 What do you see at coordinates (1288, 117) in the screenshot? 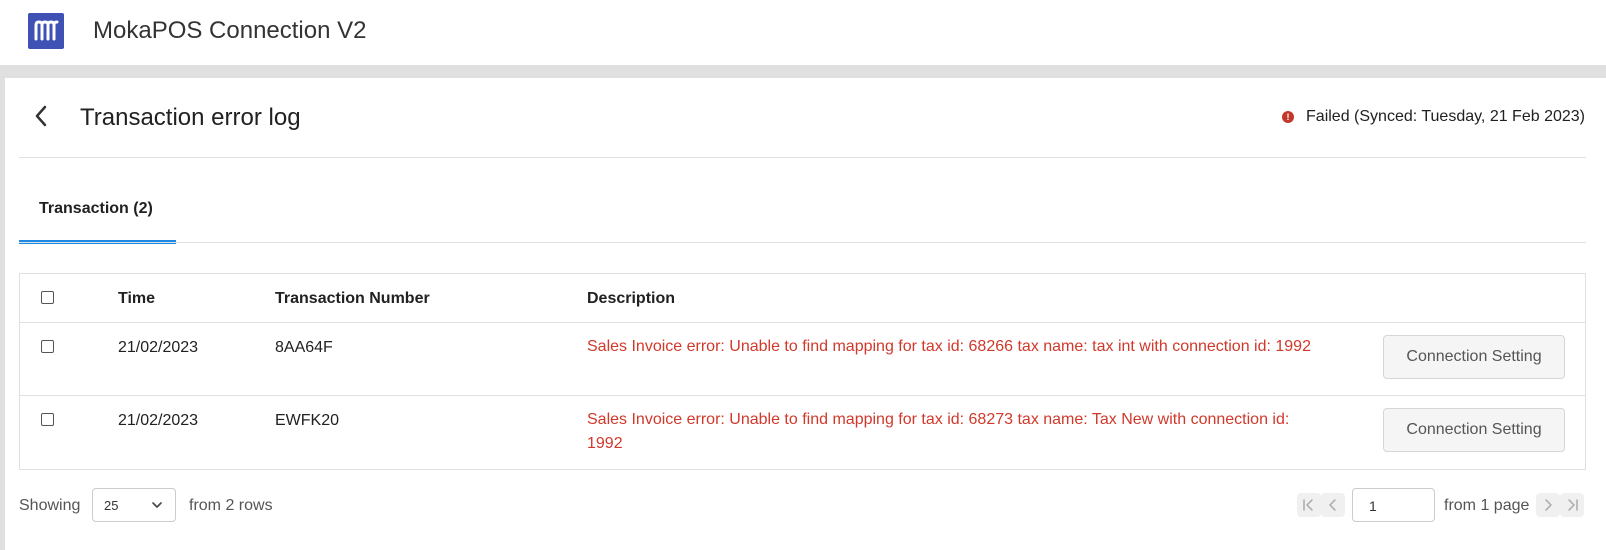
I see `error-icon: !` at bounding box center [1288, 117].